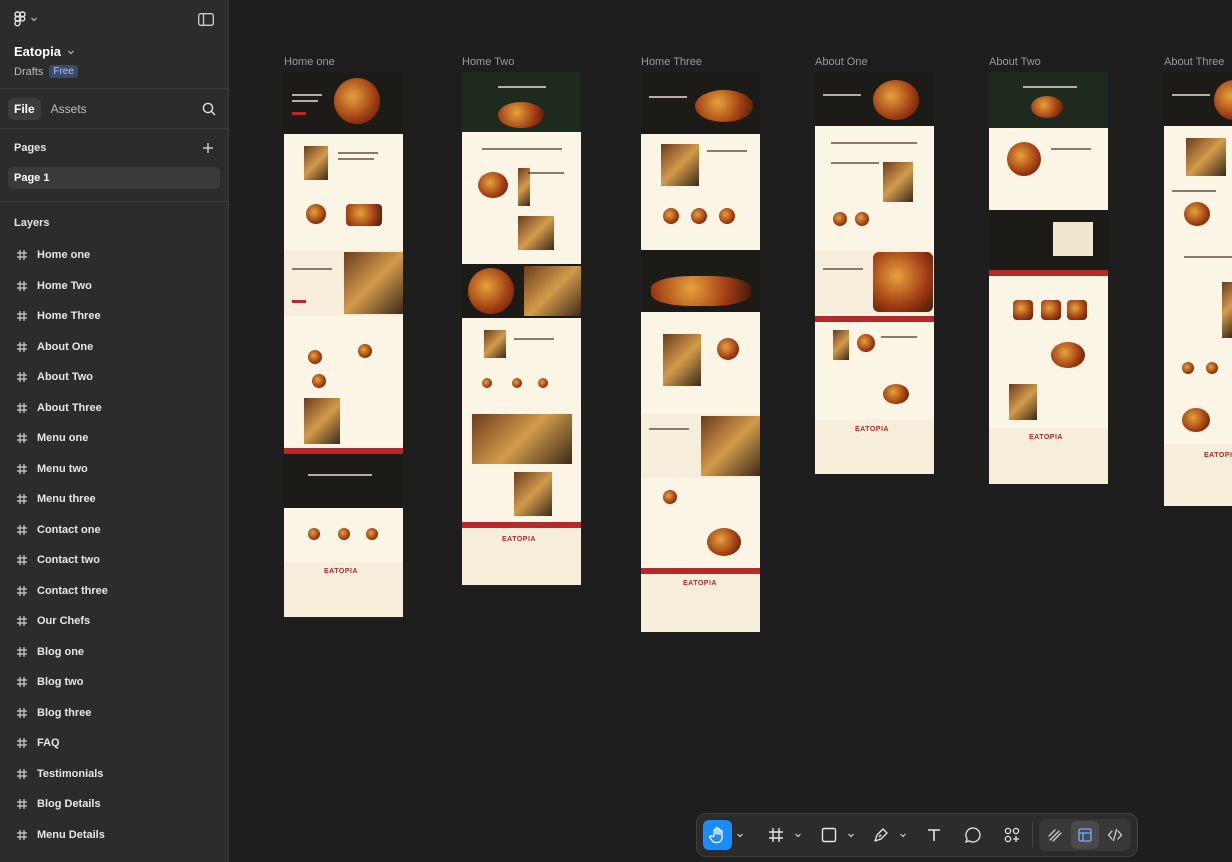 The image size is (1232, 862). Describe the element at coordinates (1048, 278) in the screenshot. I see `frame-about-two: EATOPIA` at that location.